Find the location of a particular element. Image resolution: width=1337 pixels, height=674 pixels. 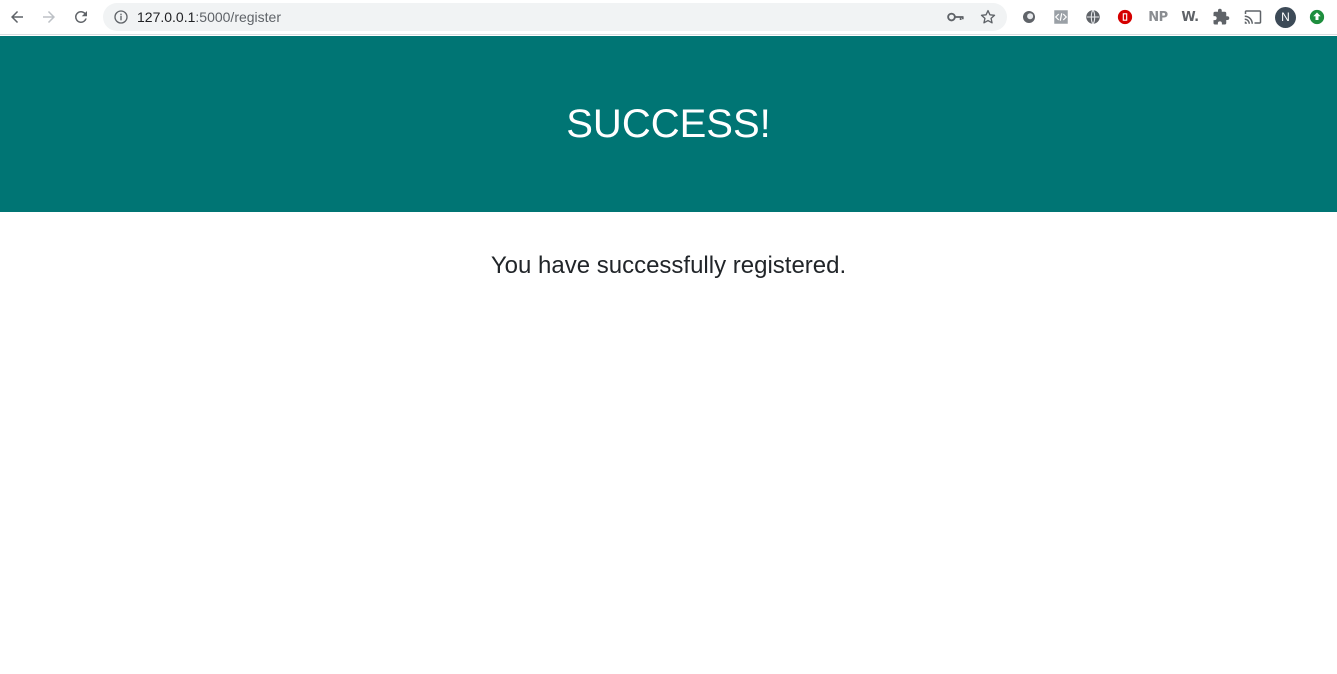

puzzle-icon is located at coordinates (1221, 16).